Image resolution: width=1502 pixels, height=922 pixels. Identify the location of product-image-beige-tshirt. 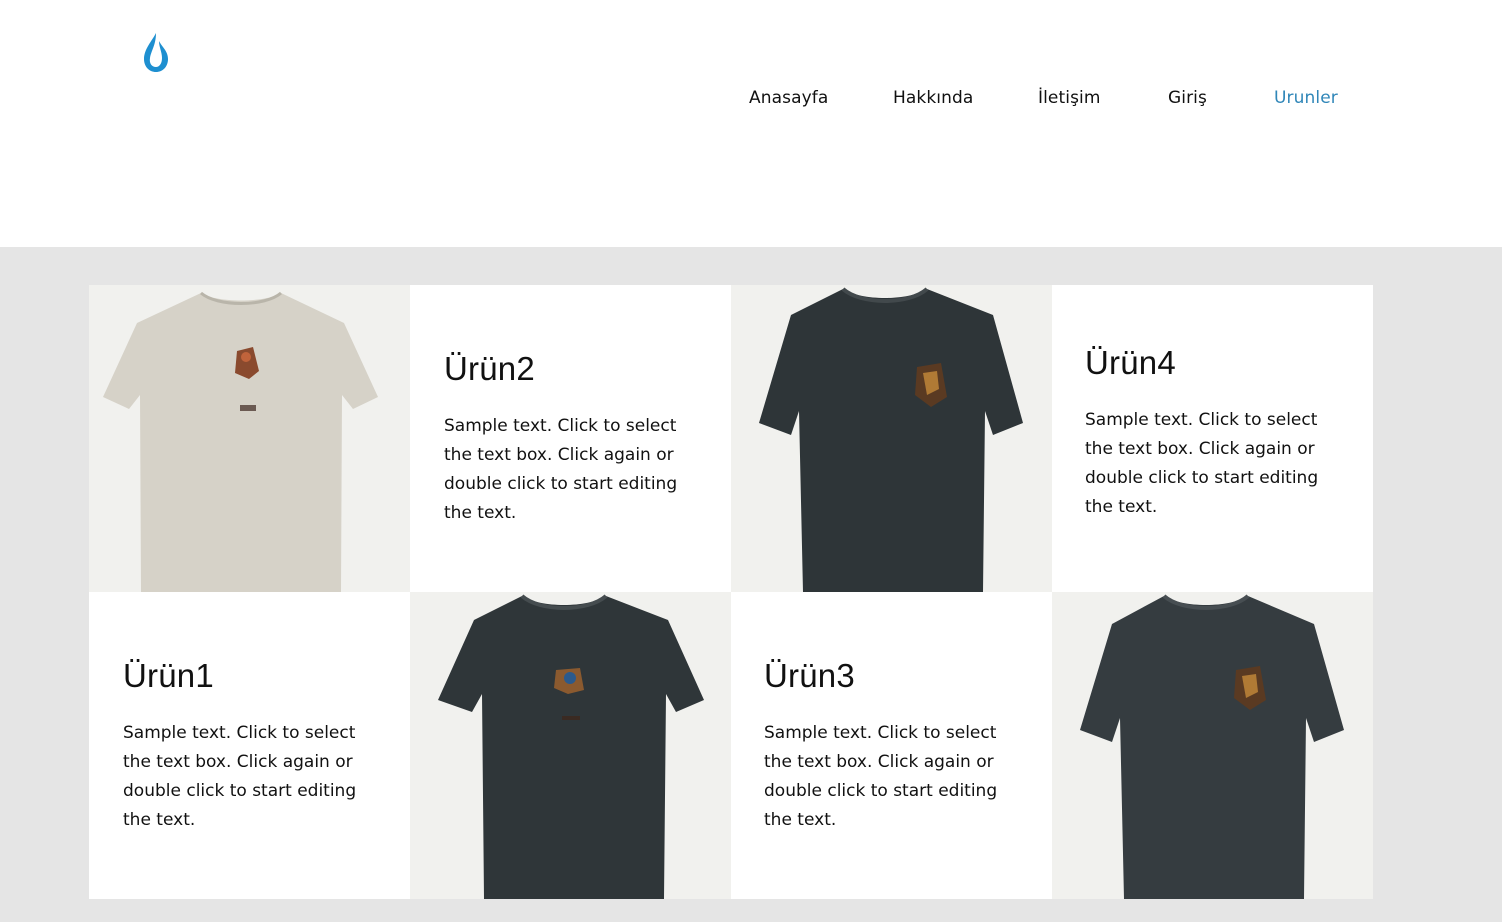
(249, 438).